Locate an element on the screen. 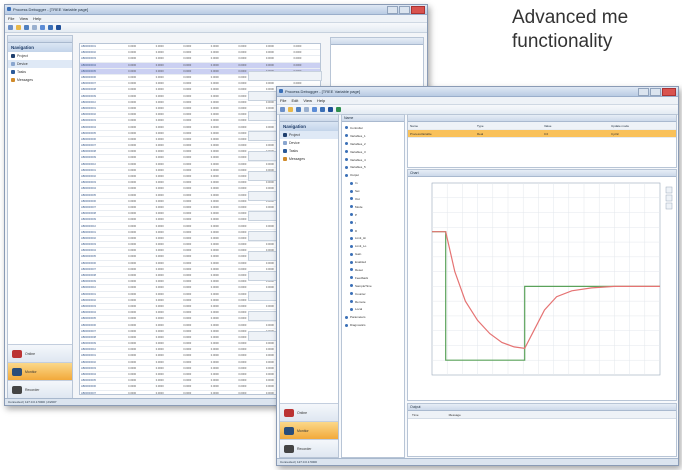  table-cell: Cyclic is located at coordinates (615, 133).